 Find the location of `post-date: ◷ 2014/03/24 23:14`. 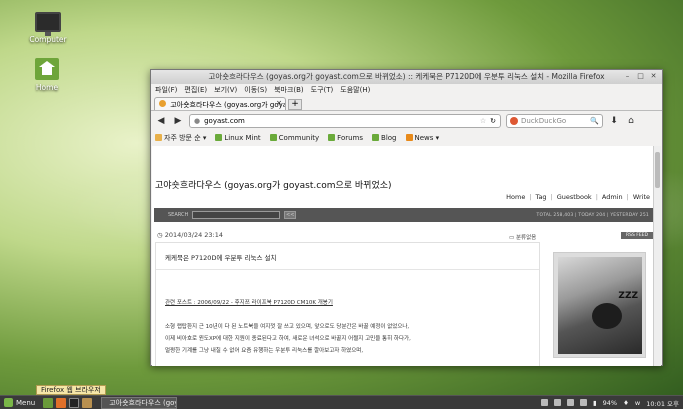

post-date: ◷ 2014/03/24 23:14 is located at coordinates (190, 235).